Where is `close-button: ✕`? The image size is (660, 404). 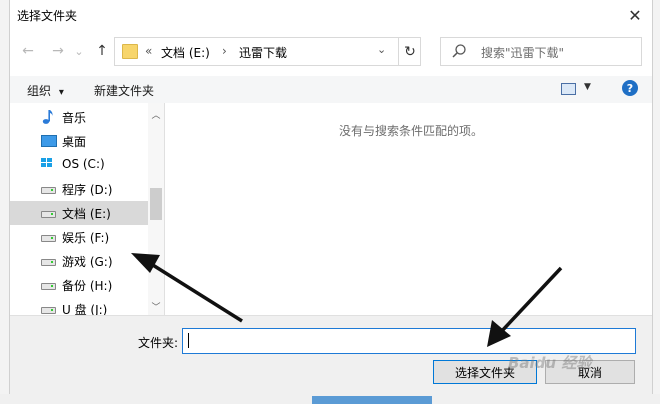
close-button: ✕ is located at coordinates (635, 15).